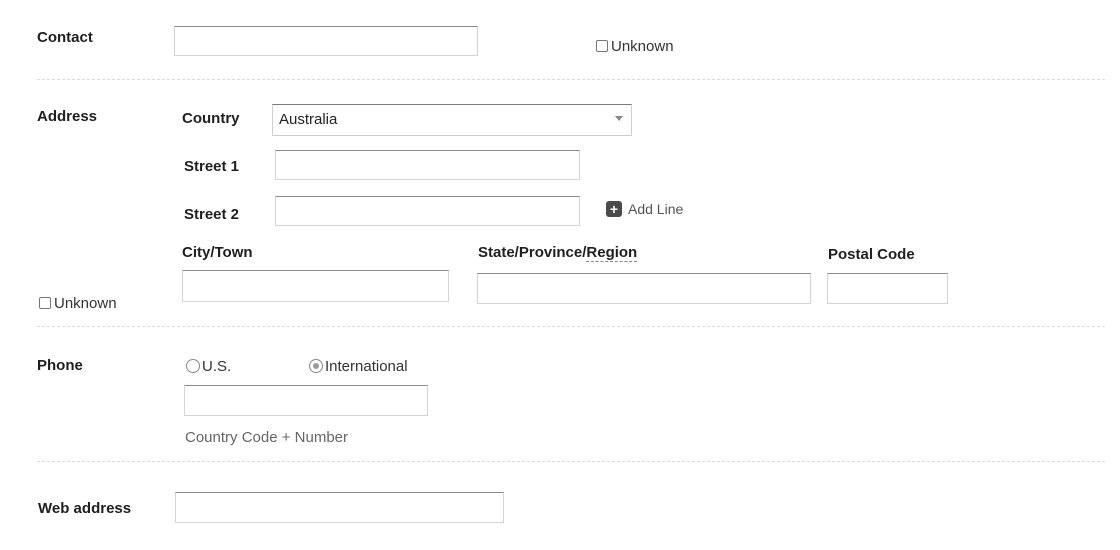 This screenshot has width=1120, height=550. Describe the element at coordinates (612, 253) in the screenshot. I see `state-label-region: Region` at that location.